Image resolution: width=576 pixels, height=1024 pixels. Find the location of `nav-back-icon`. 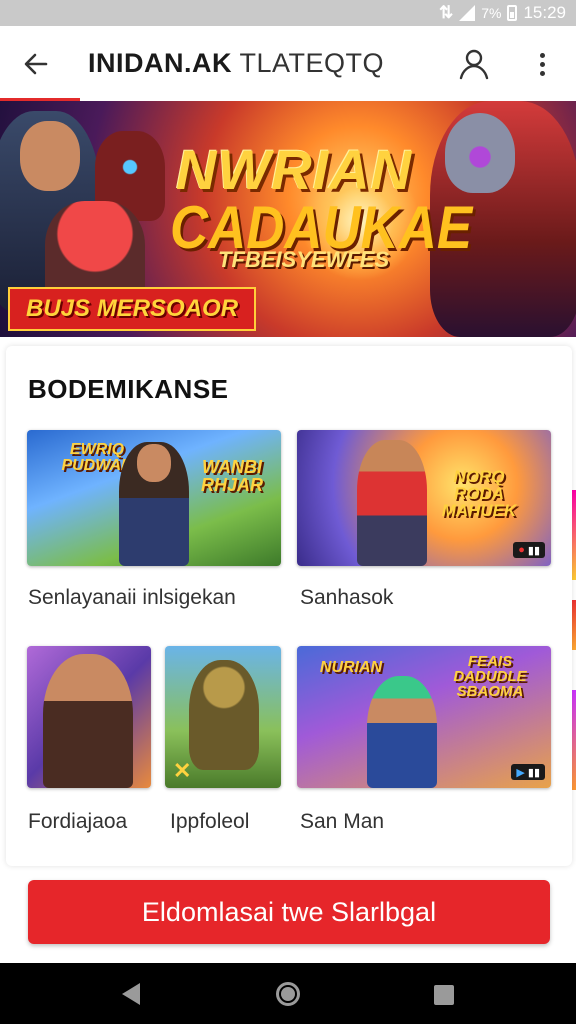

nav-back-icon is located at coordinates (131, 994).